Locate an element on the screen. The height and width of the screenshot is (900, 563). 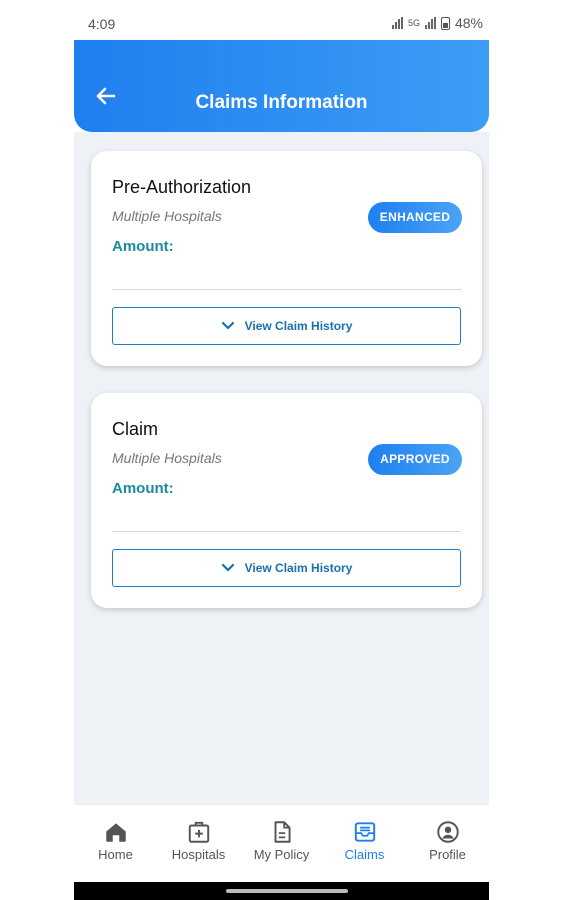
home-indicator is located at coordinates (287, 891).